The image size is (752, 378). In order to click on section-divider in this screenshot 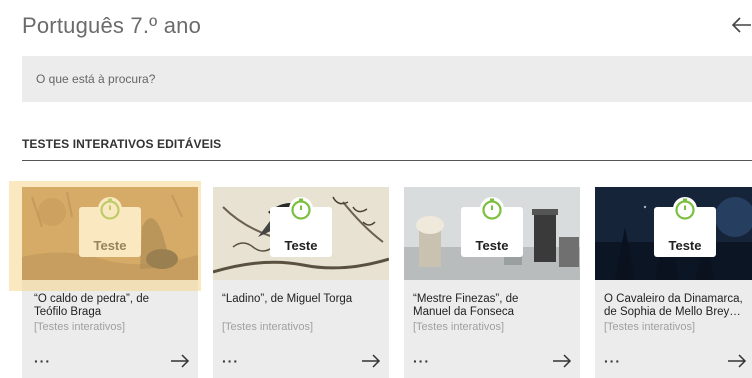, I will do `click(387, 160)`.